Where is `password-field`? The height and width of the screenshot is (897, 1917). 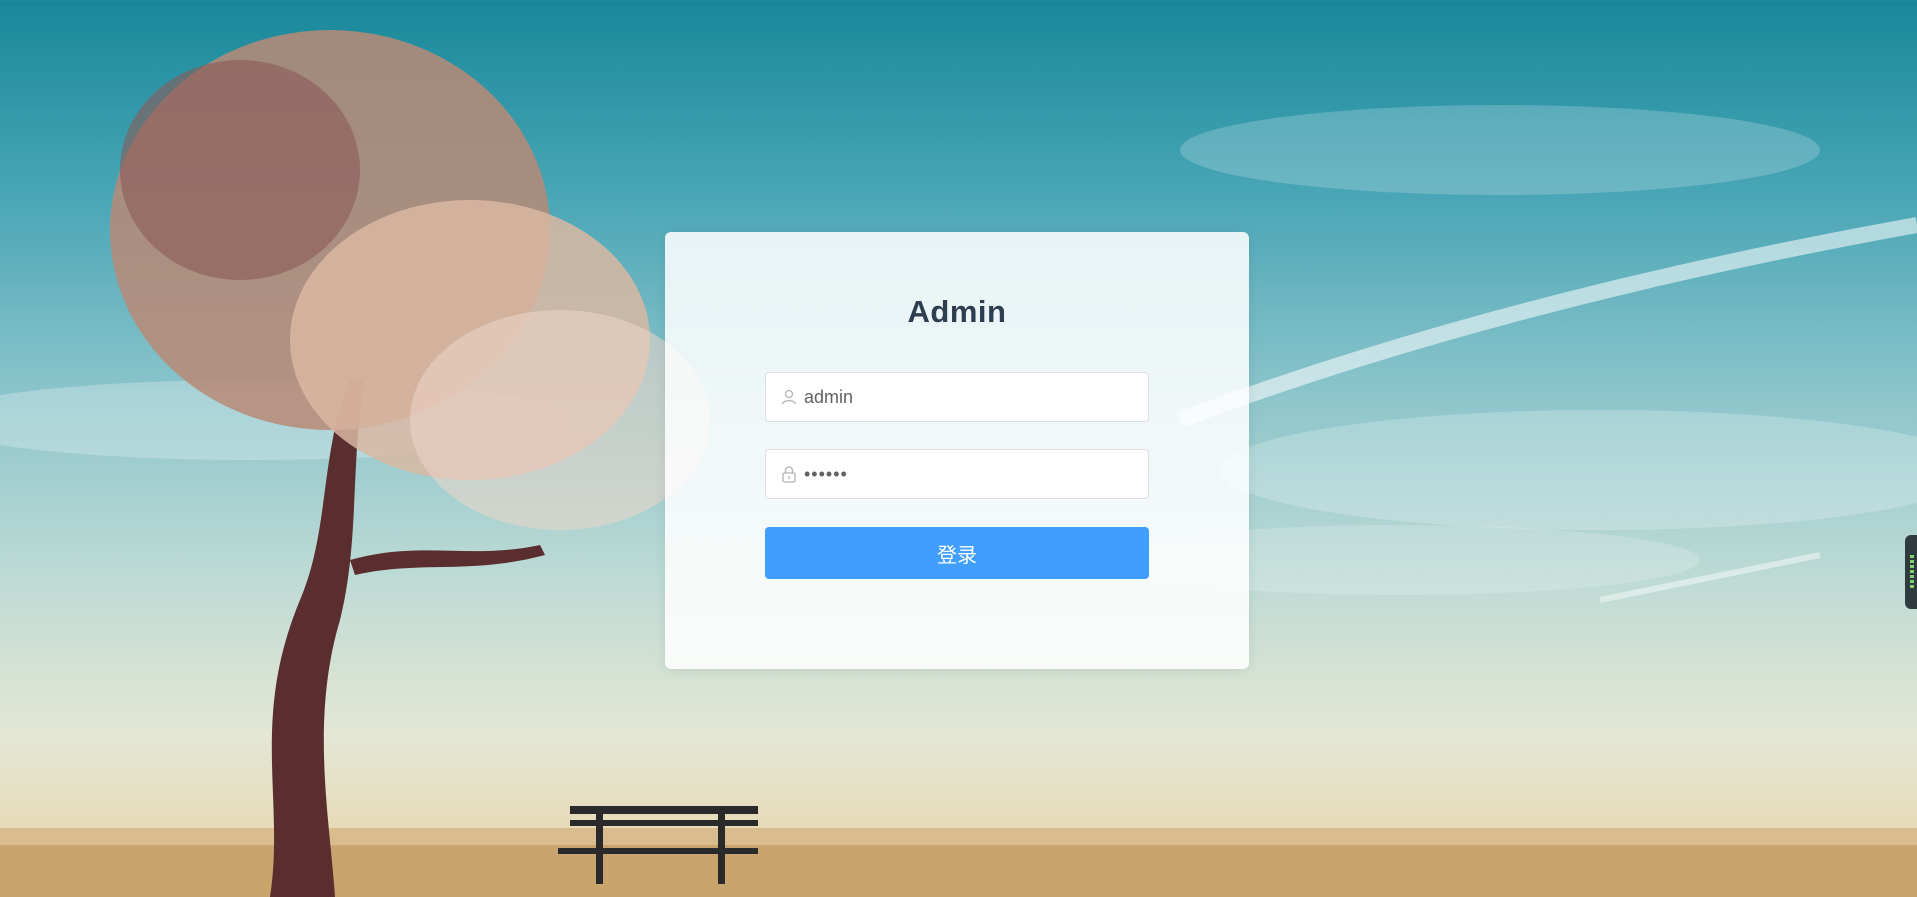 password-field is located at coordinates (957, 474).